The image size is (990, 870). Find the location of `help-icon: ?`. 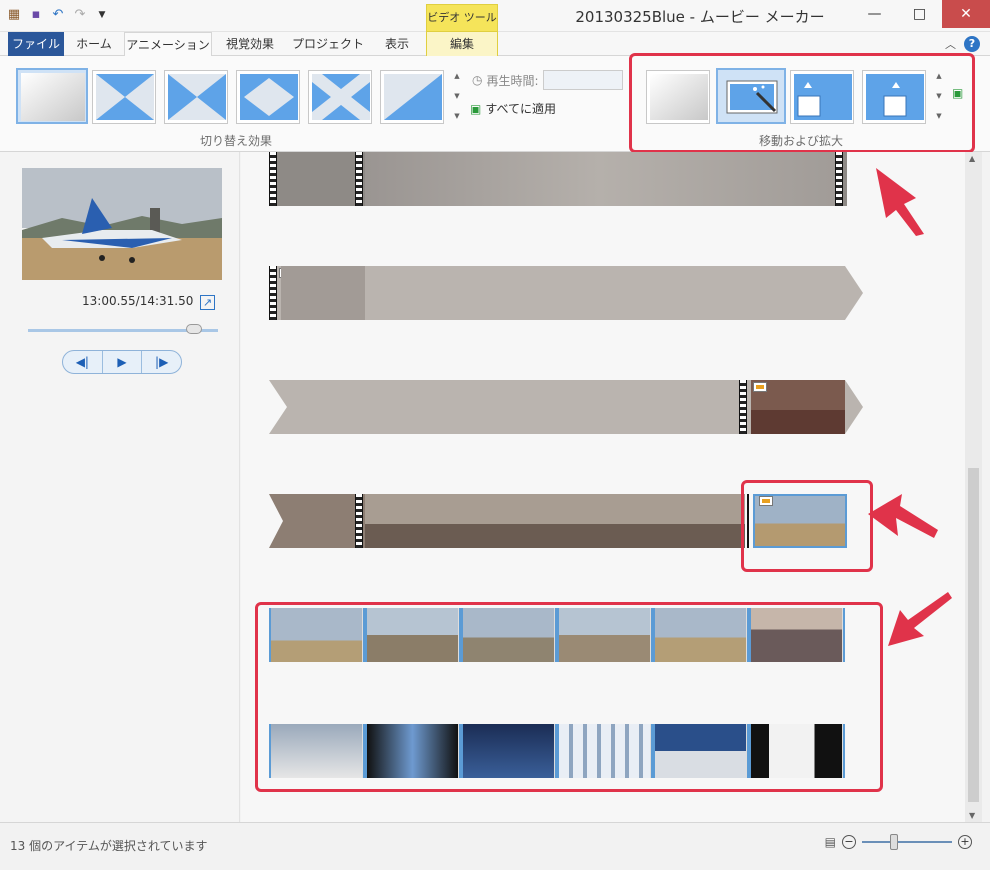

help-icon: ? is located at coordinates (972, 44).